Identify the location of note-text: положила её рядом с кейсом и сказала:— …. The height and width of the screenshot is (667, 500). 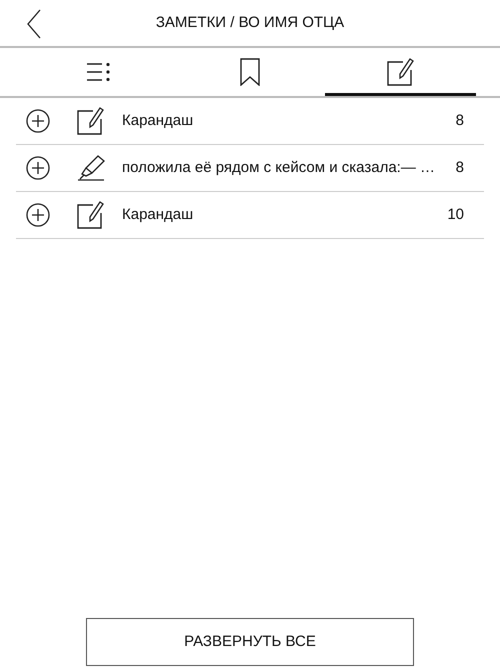
(289, 168).